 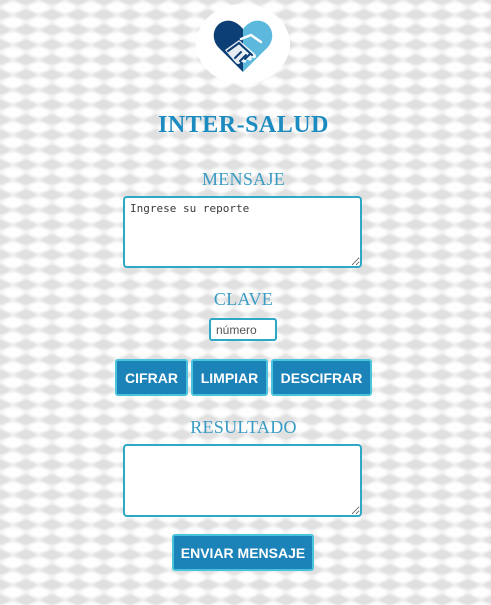 What do you see at coordinates (321, 377) in the screenshot?
I see `descifrar-button: DESCIFRAR` at bounding box center [321, 377].